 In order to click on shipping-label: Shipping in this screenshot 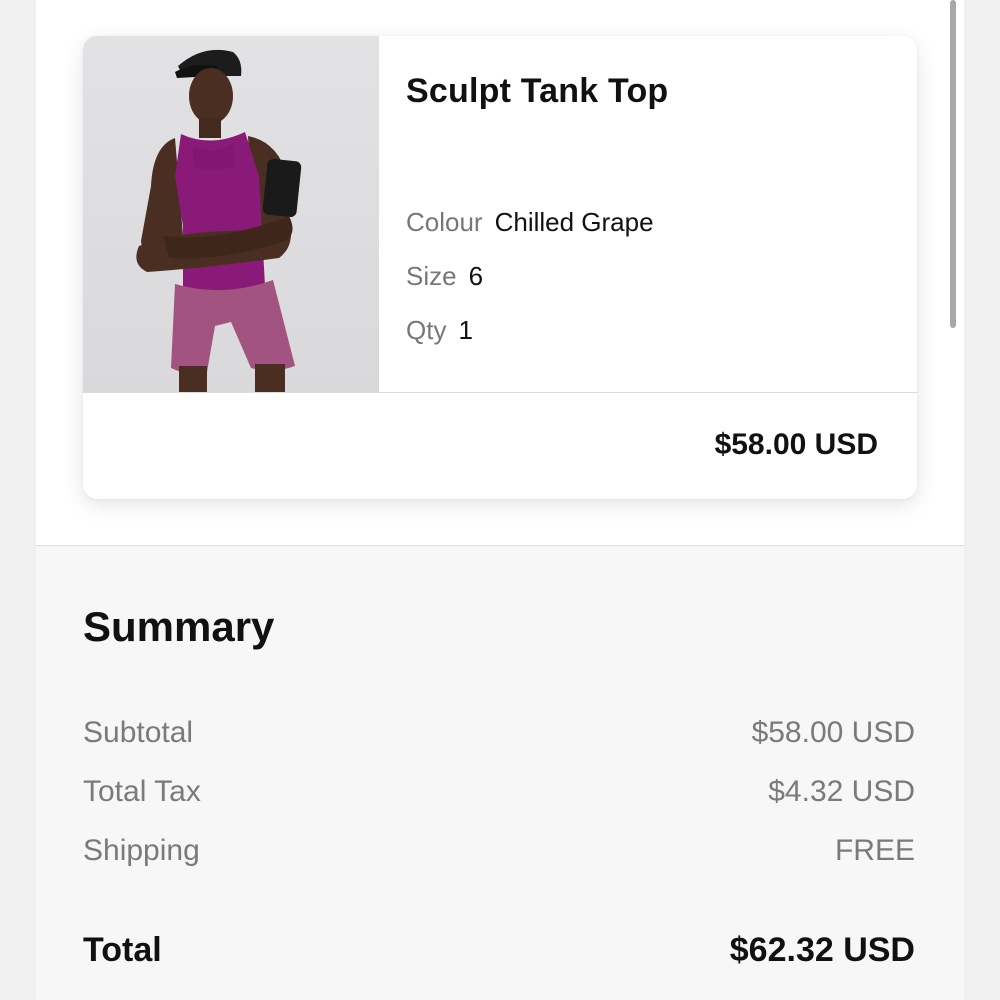, I will do `click(141, 850)`.